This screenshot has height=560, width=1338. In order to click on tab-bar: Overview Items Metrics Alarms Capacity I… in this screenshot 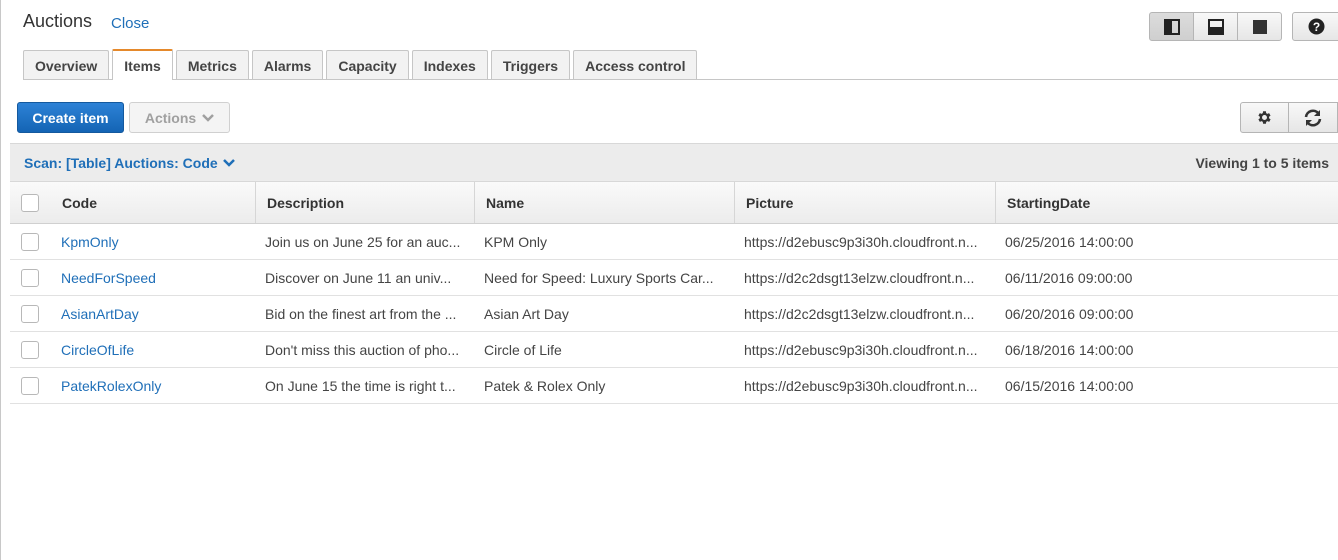, I will do `click(361, 64)`.